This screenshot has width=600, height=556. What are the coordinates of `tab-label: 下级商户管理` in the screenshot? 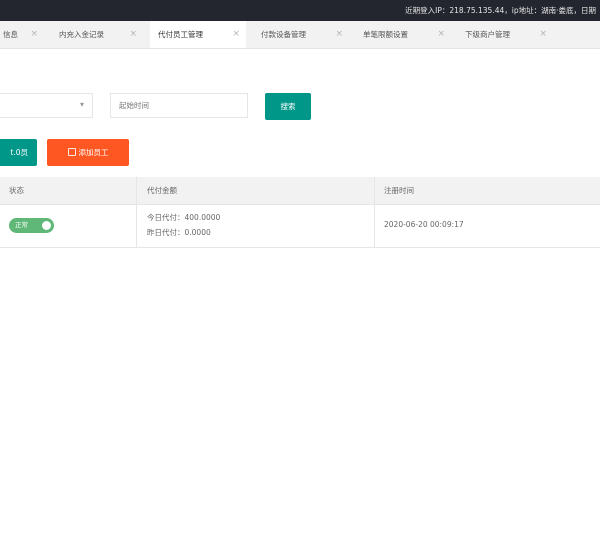 It's located at (487, 34).